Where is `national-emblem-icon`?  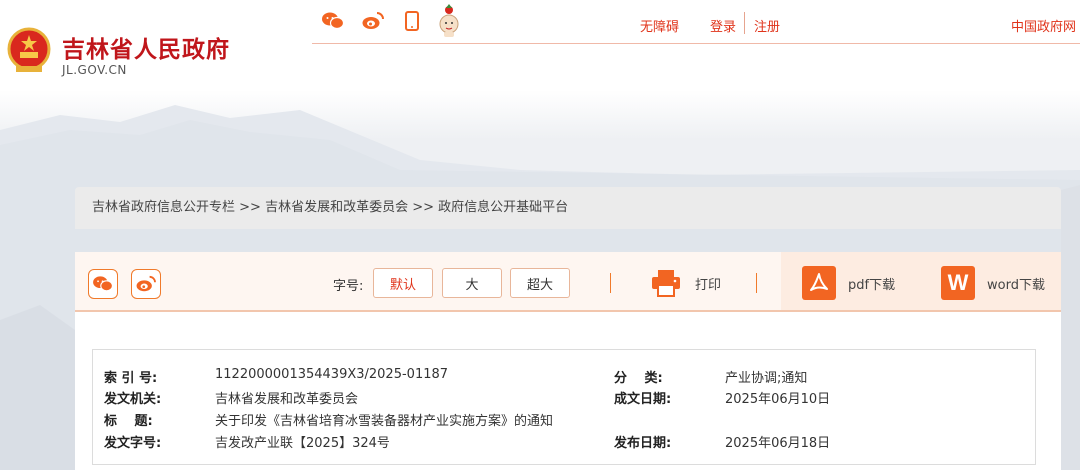
national-emblem-icon is located at coordinates (29, 49).